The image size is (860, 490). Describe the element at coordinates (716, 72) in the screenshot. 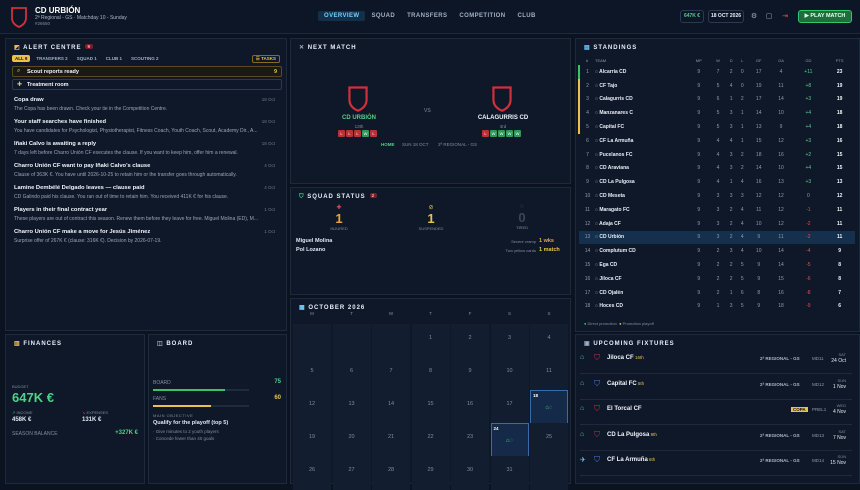

I see `standings-row: 1 ◌ Alcarria CD 9 7 2 0 17 4 +11 23` at that location.